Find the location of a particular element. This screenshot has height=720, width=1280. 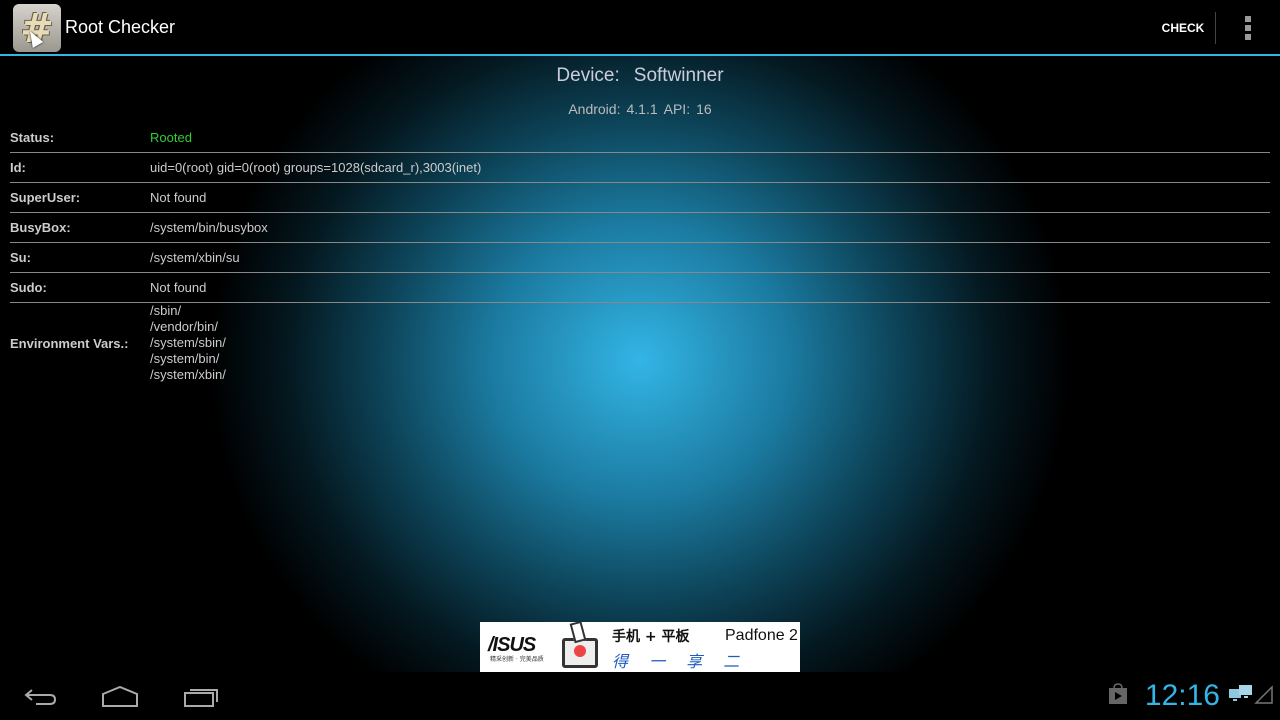

android-info: Android: 4.1.1 API: 16 is located at coordinates (640, 109).